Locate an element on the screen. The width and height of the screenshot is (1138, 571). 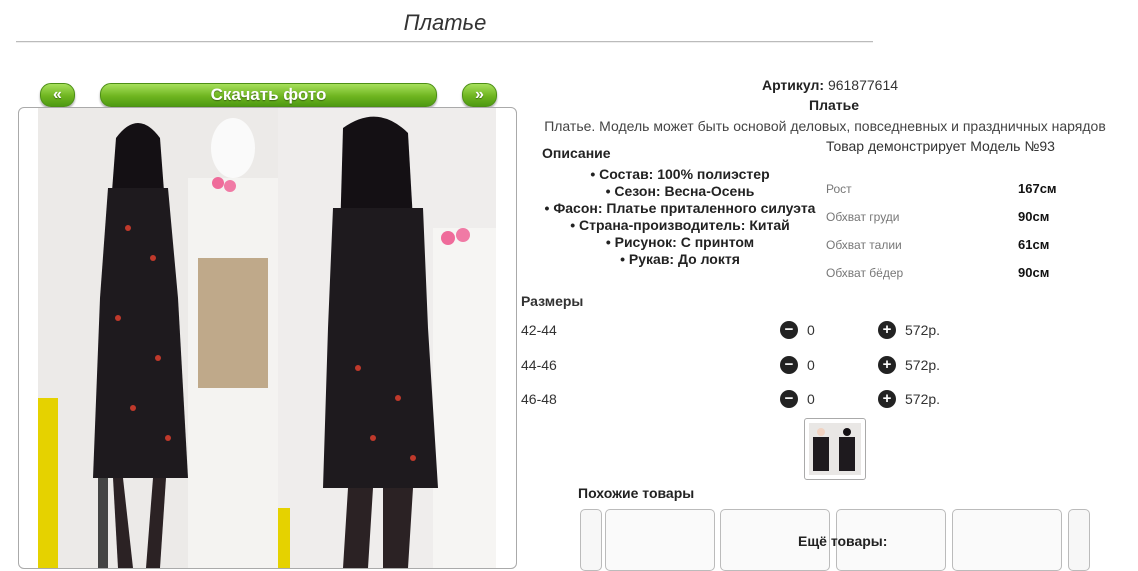
sizes-heading: Размеры is located at coordinates (552, 301).